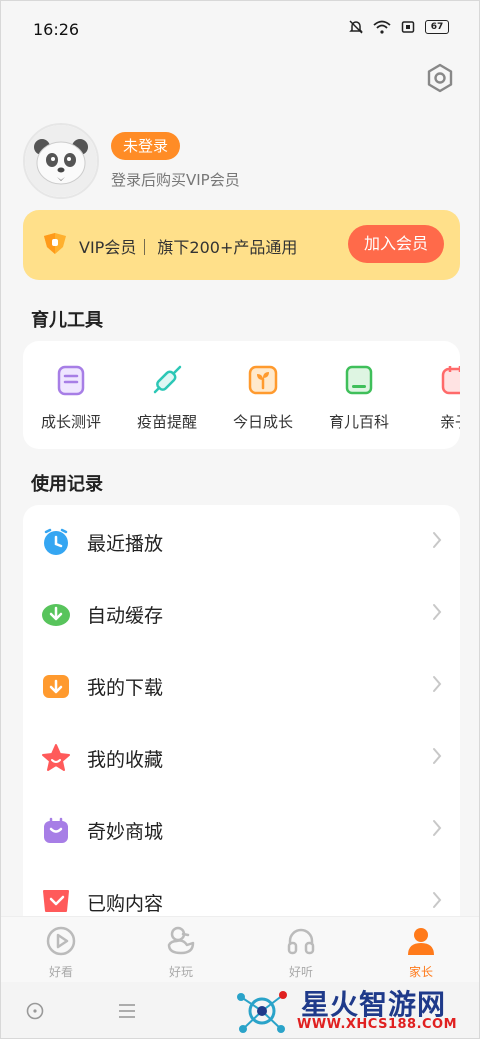  I want to click on tab-parent: 家长, so click(421, 952).